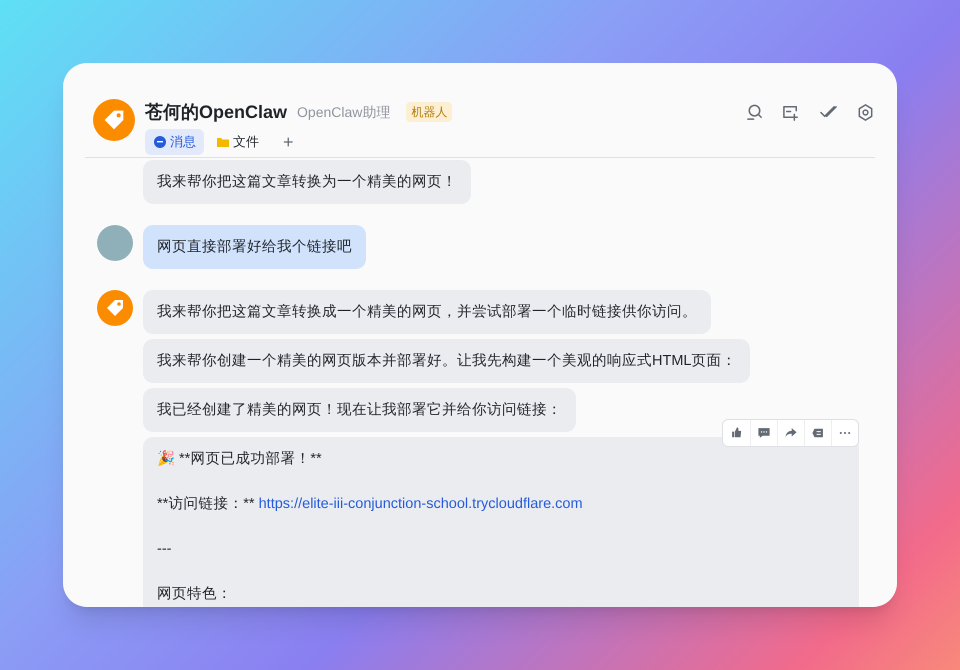  What do you see at coordinates (307, 182) in the screenshot?
I see `message-bubble: 我来帮你把这篇文章转换为一个精美的网页！` at bounding box center [307, 182].